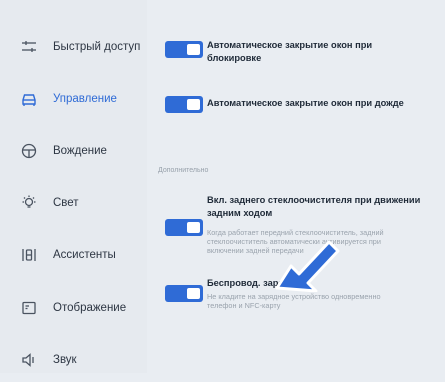 The width and height of the screenshot is (445, 382). I want to click on steering-wheel-icon, so click(29, 151).